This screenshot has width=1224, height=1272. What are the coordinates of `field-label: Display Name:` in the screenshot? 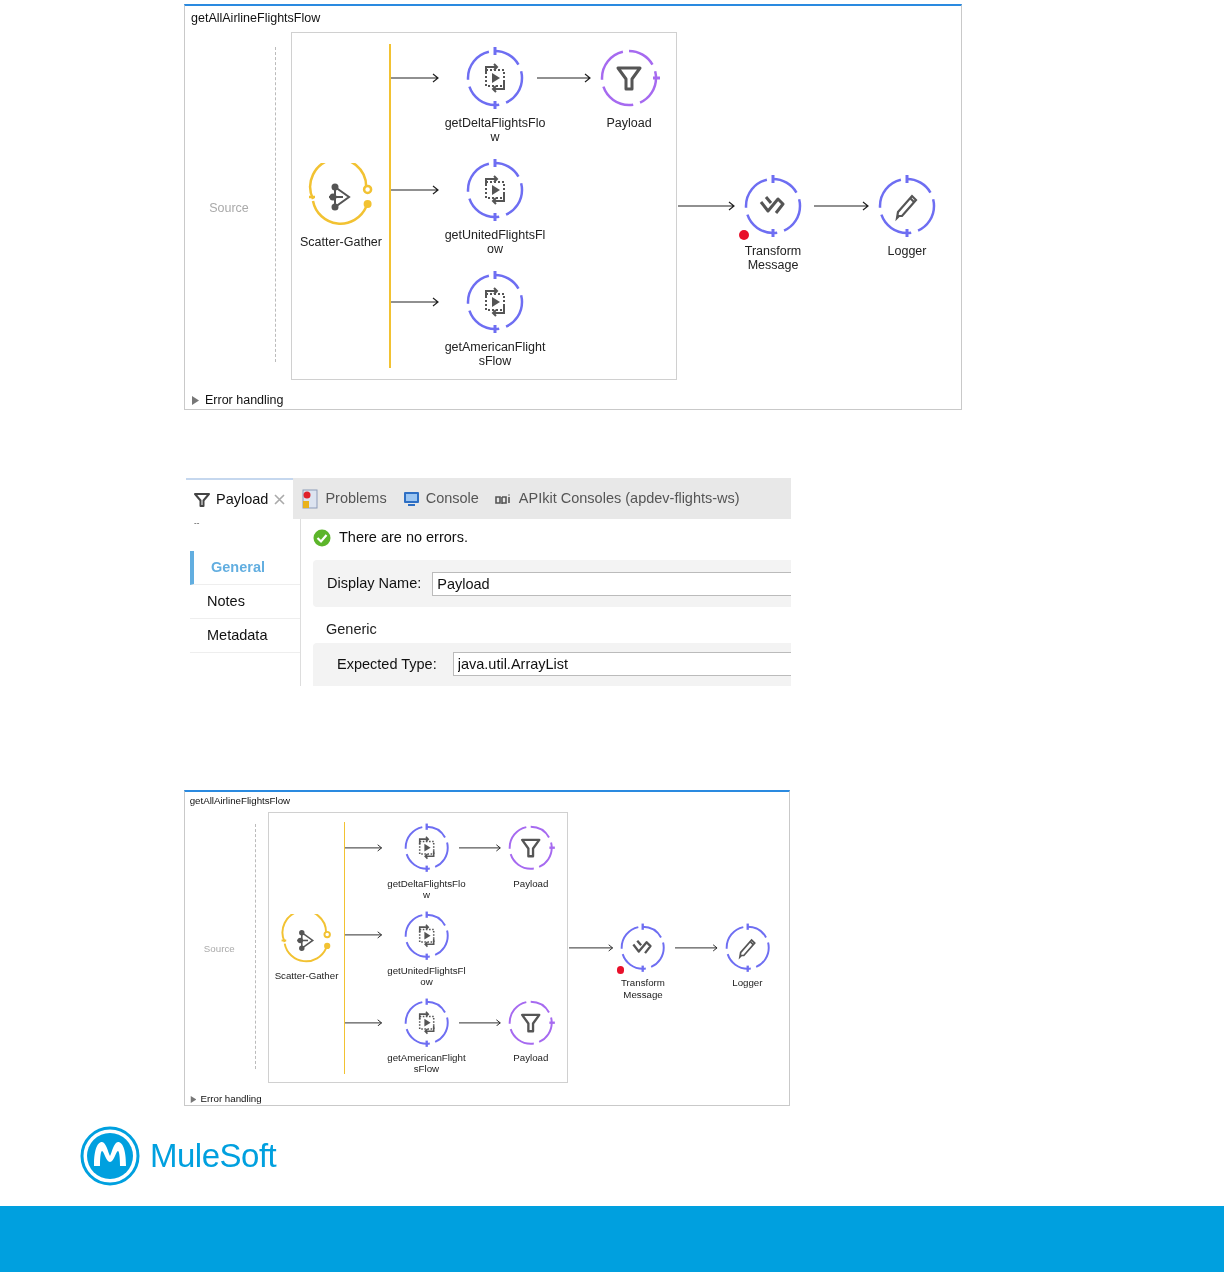 It's located at (374, 583).